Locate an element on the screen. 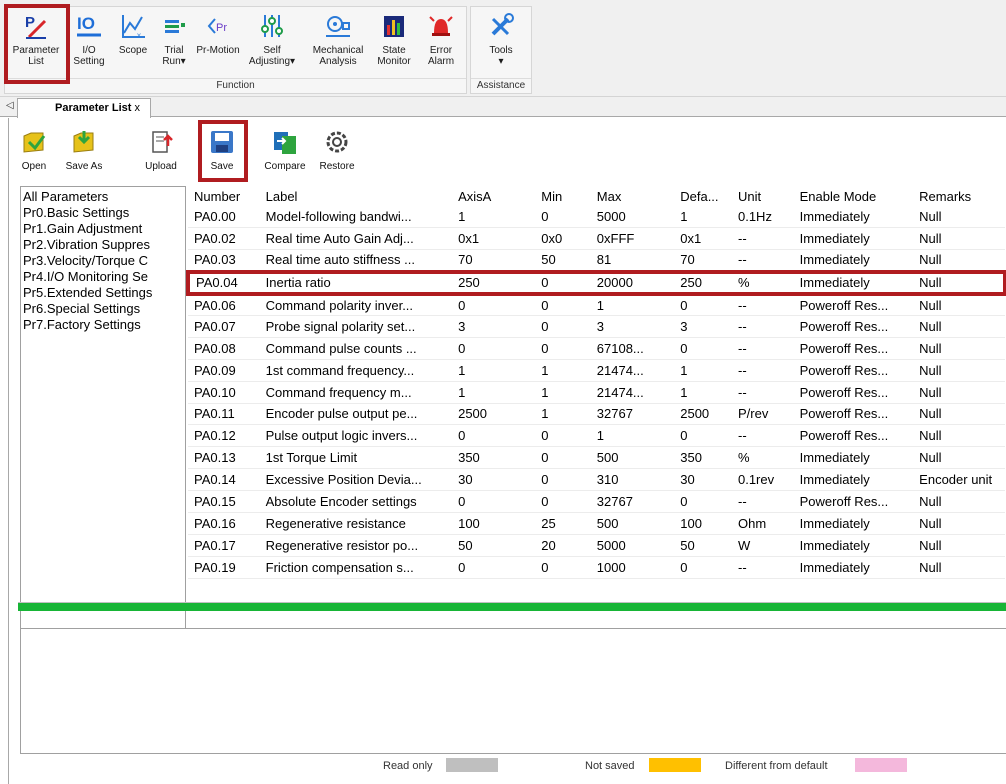 The height and width of the screenshot is (784, 1006). trial-run-button: Trial Run▾ is located at coordinates (174, 43).